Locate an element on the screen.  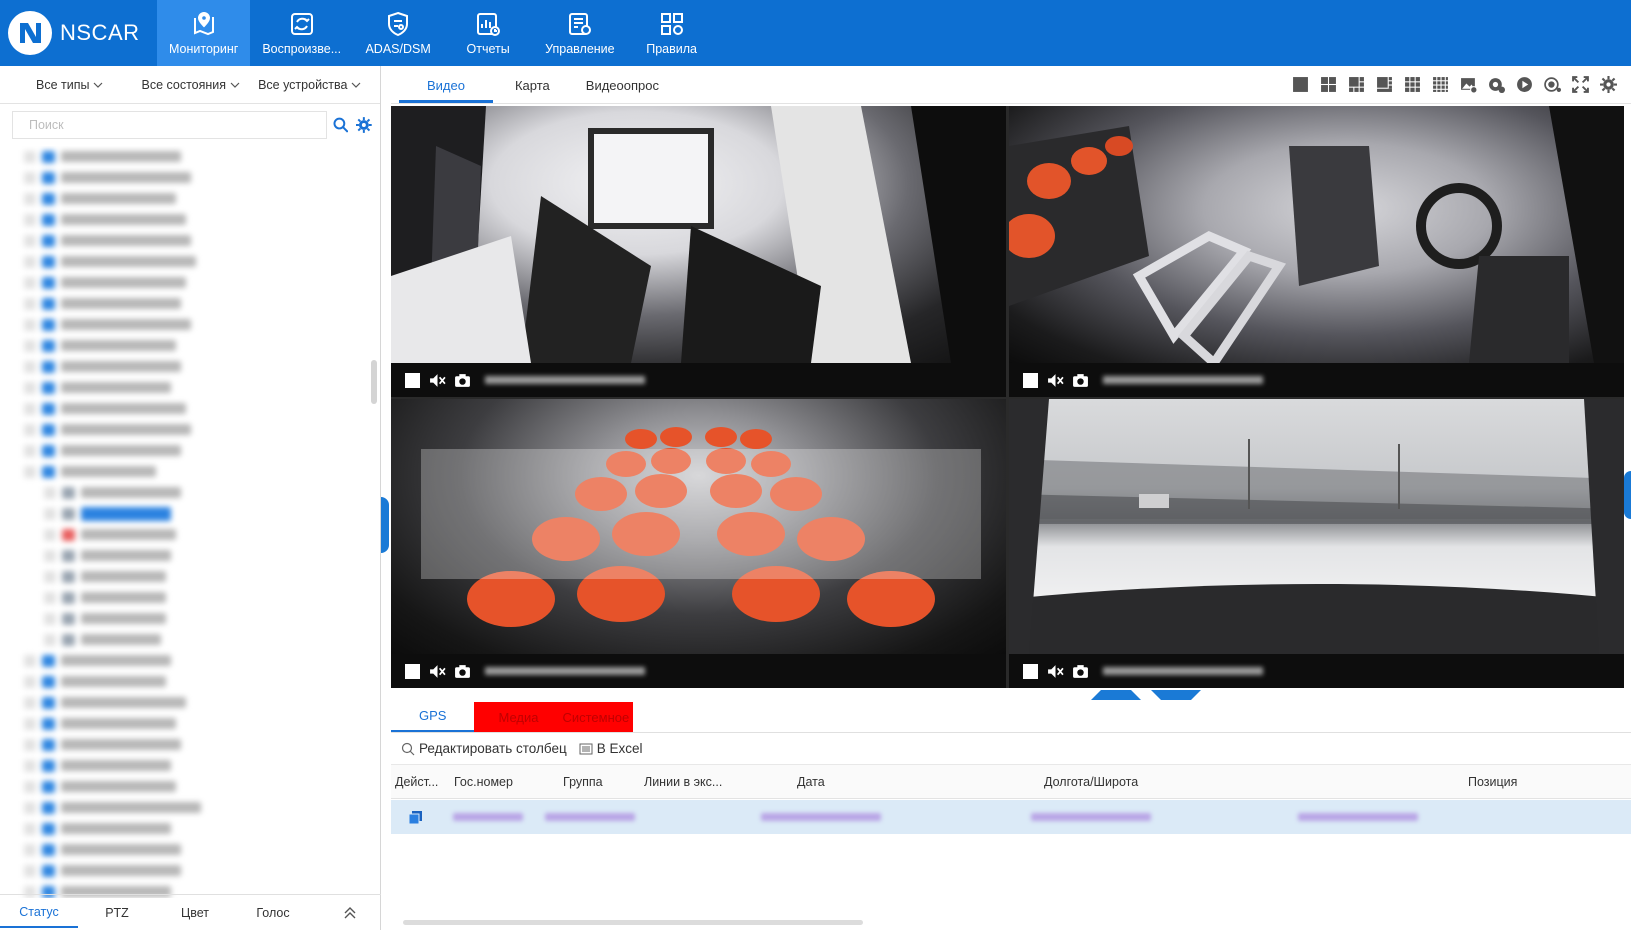
col-group: Группа is located at coordinates (583, 782).